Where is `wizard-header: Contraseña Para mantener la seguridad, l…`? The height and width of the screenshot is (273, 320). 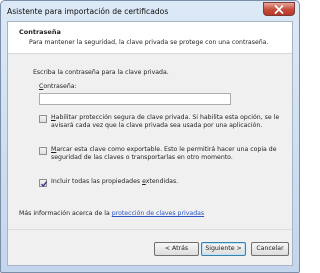
wizard-header: Contraseña Para mantener la seguridad, l… is located at coordinates (150, 38).